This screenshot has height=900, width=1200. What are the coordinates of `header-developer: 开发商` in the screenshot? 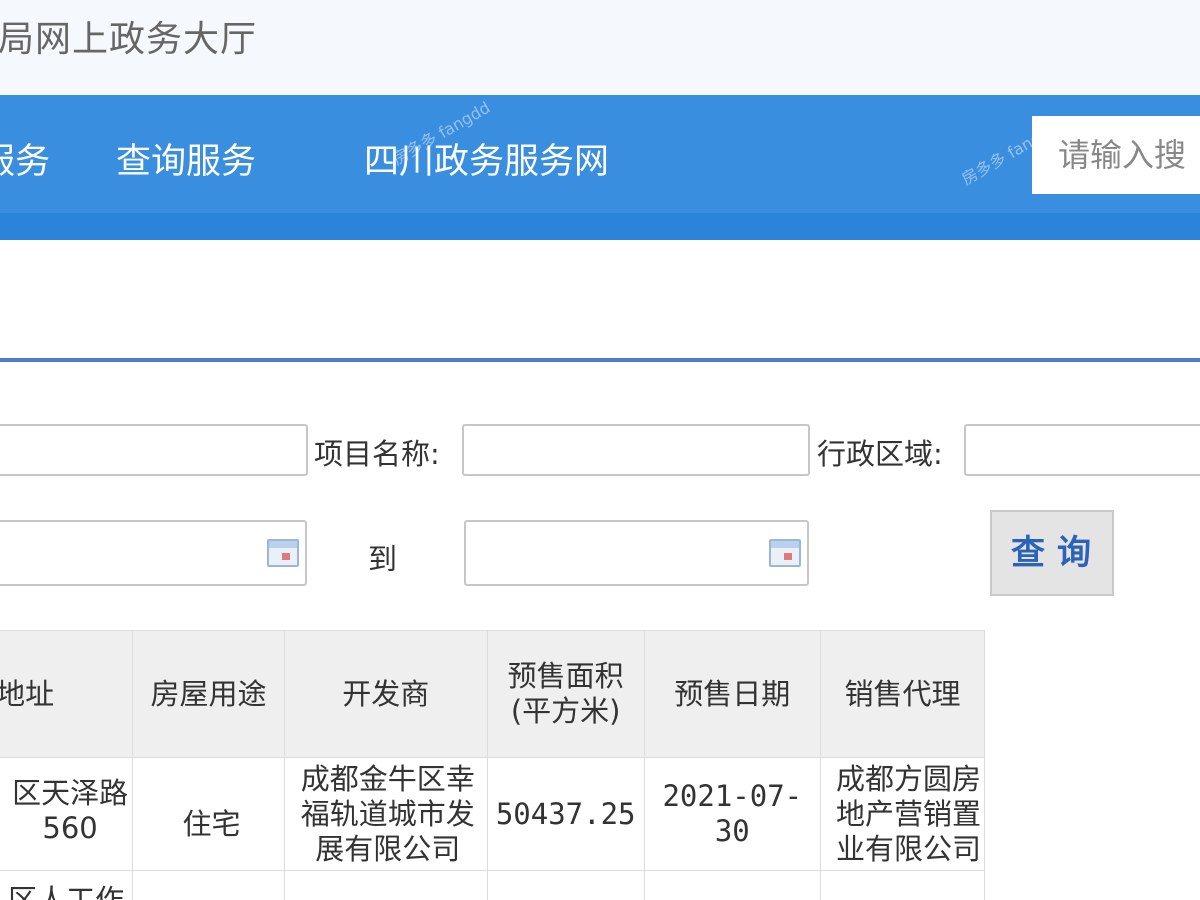 It's located at (385, 694).